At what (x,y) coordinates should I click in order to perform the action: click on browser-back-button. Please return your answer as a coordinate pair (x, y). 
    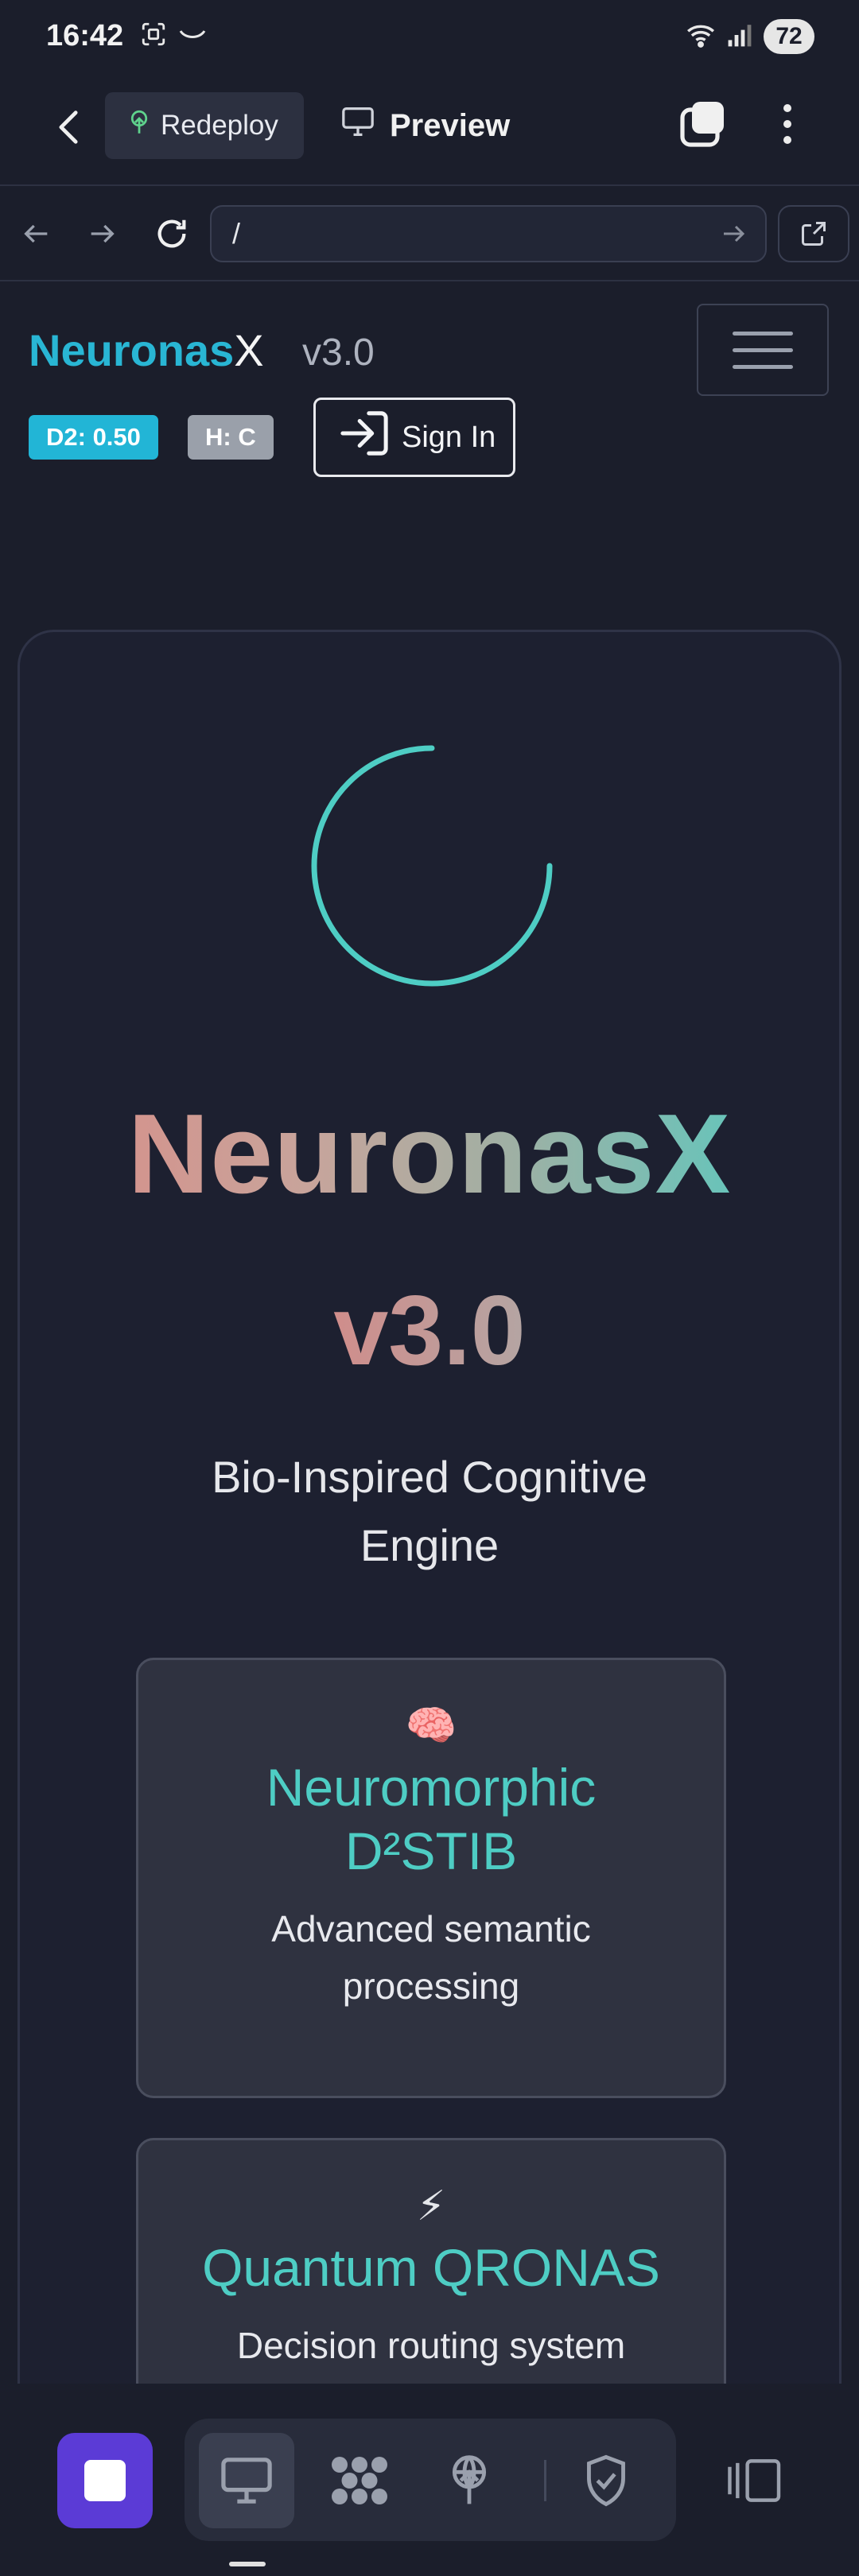
    Looking at the image, I should click on (36, 233).